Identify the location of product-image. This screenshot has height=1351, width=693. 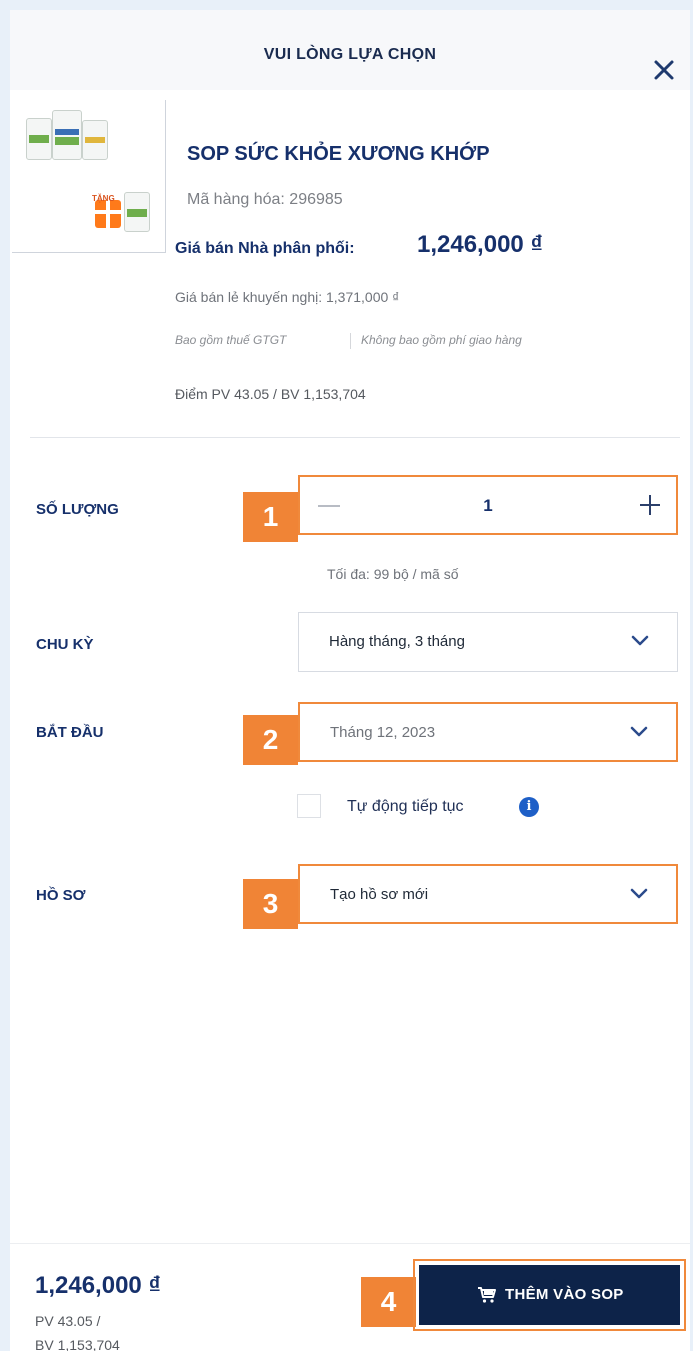
(89, 176).